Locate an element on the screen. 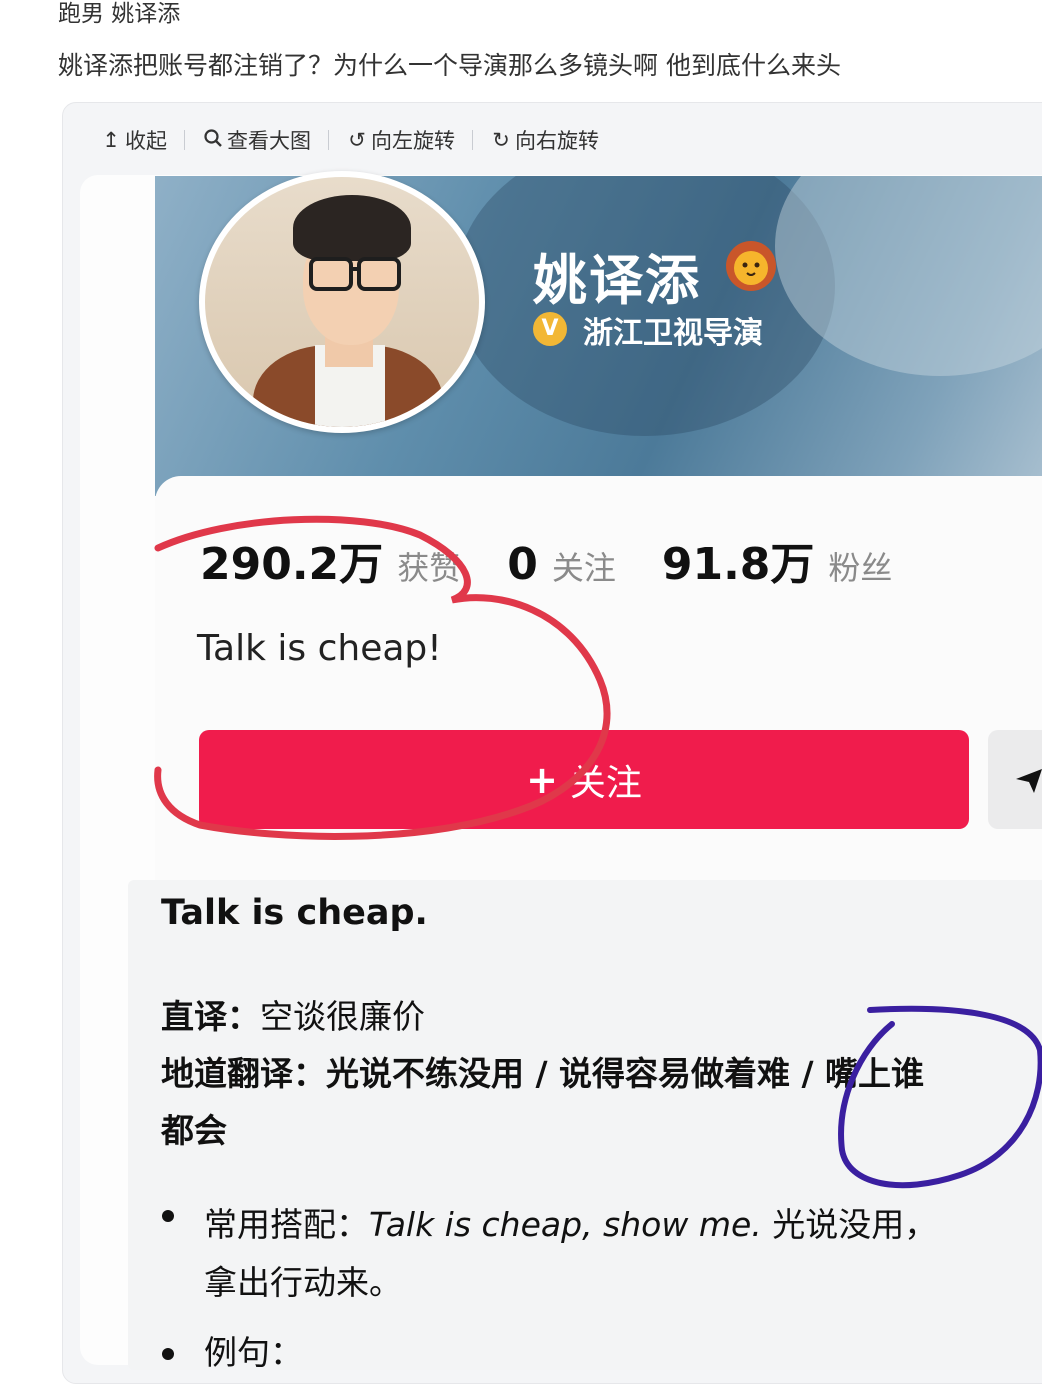 The width and height of the screenshot is (1042, 1384). stat-following: 0 关注 is located at coordinates (561, 564).